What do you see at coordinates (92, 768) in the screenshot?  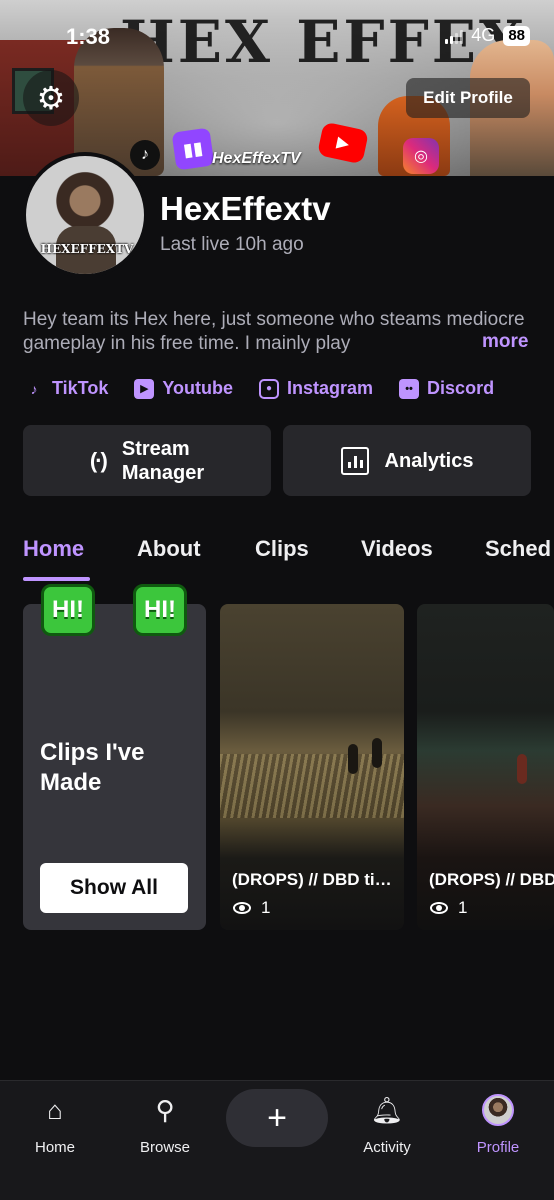 I see `clips-card-title: Clips I've Made` at bounding box center [92, 768].